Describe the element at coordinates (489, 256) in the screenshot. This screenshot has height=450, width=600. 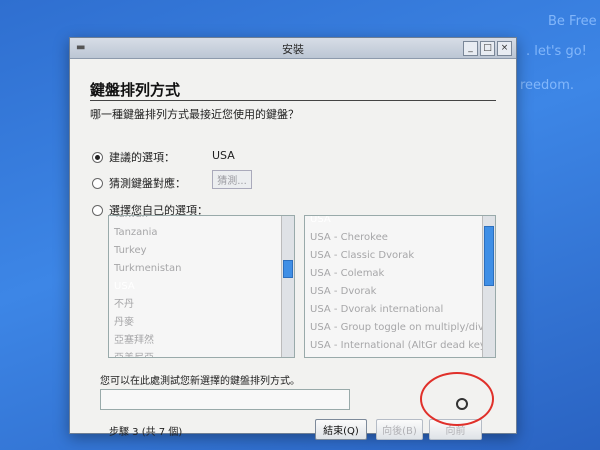
I see `layout-scroll-thumb` at that location.